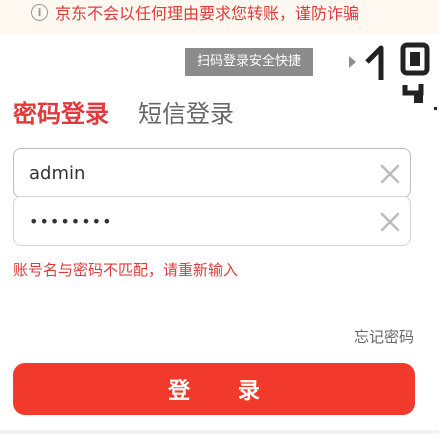  Describe the element at coordinates (352, 62) in the screenshot. I see `qr-tip-arrow` at that location.